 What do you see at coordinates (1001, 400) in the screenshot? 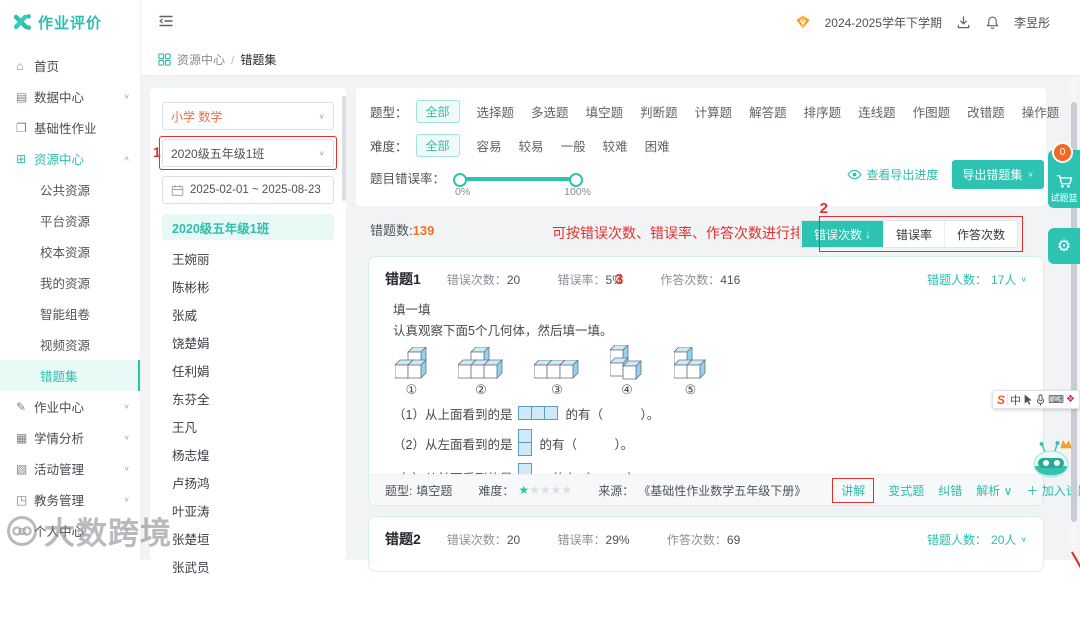
I see `sogou-s-icon: S` at bounding box center [1001, 400].